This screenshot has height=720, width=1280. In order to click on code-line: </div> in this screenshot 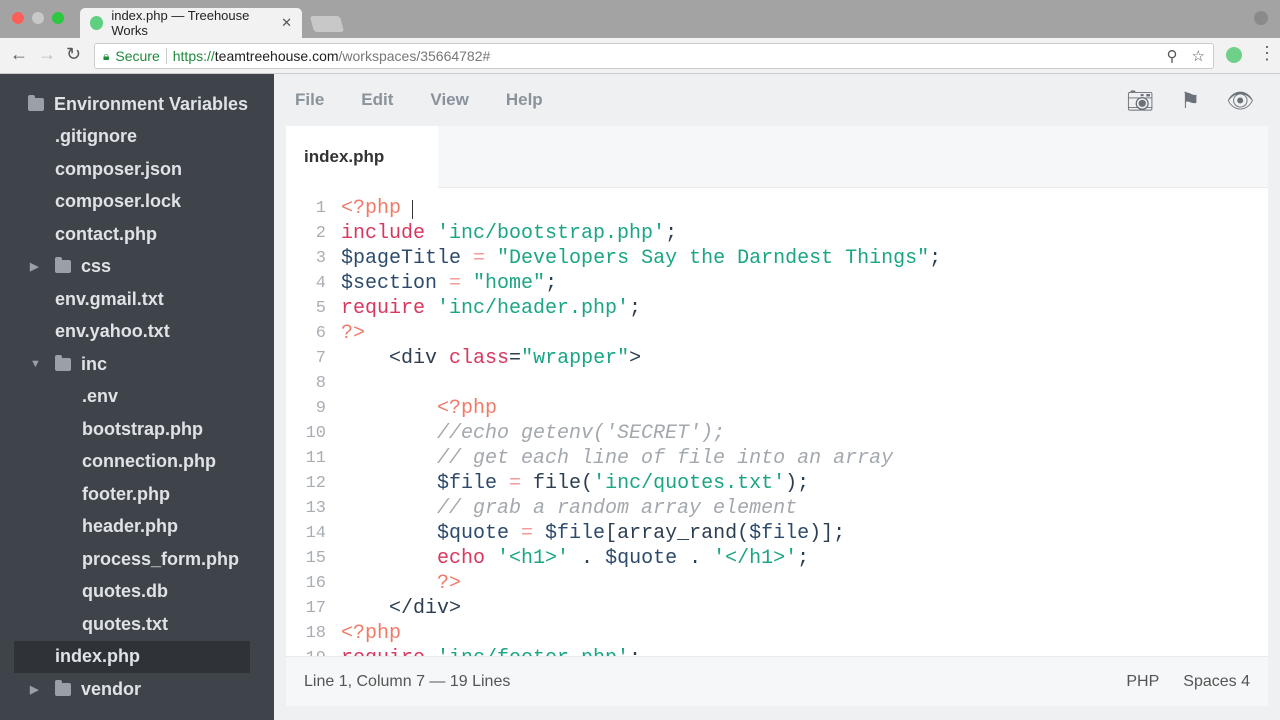, I will do `click(401, 608)`.